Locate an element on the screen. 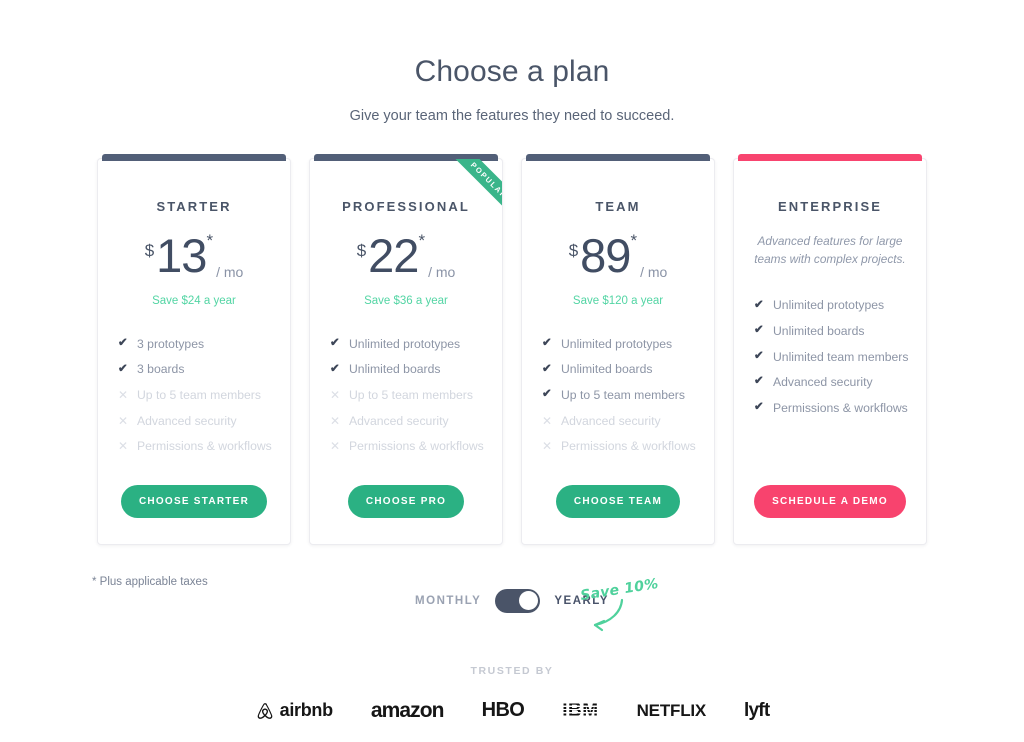 This screenshot has width=1024, height=742. feature-item: ✕ Up to 5 team members is located at coordinates (416, 395).